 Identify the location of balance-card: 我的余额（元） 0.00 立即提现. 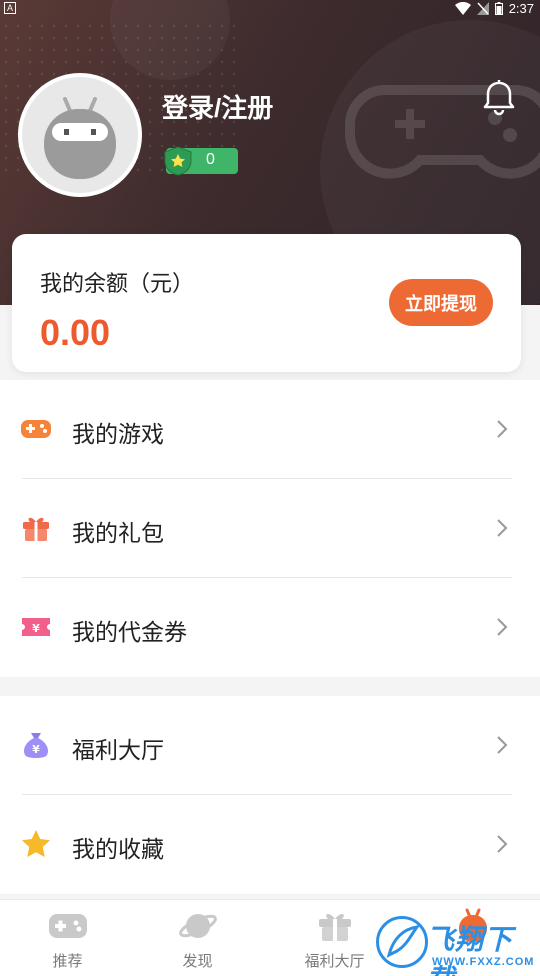
(266, 303).